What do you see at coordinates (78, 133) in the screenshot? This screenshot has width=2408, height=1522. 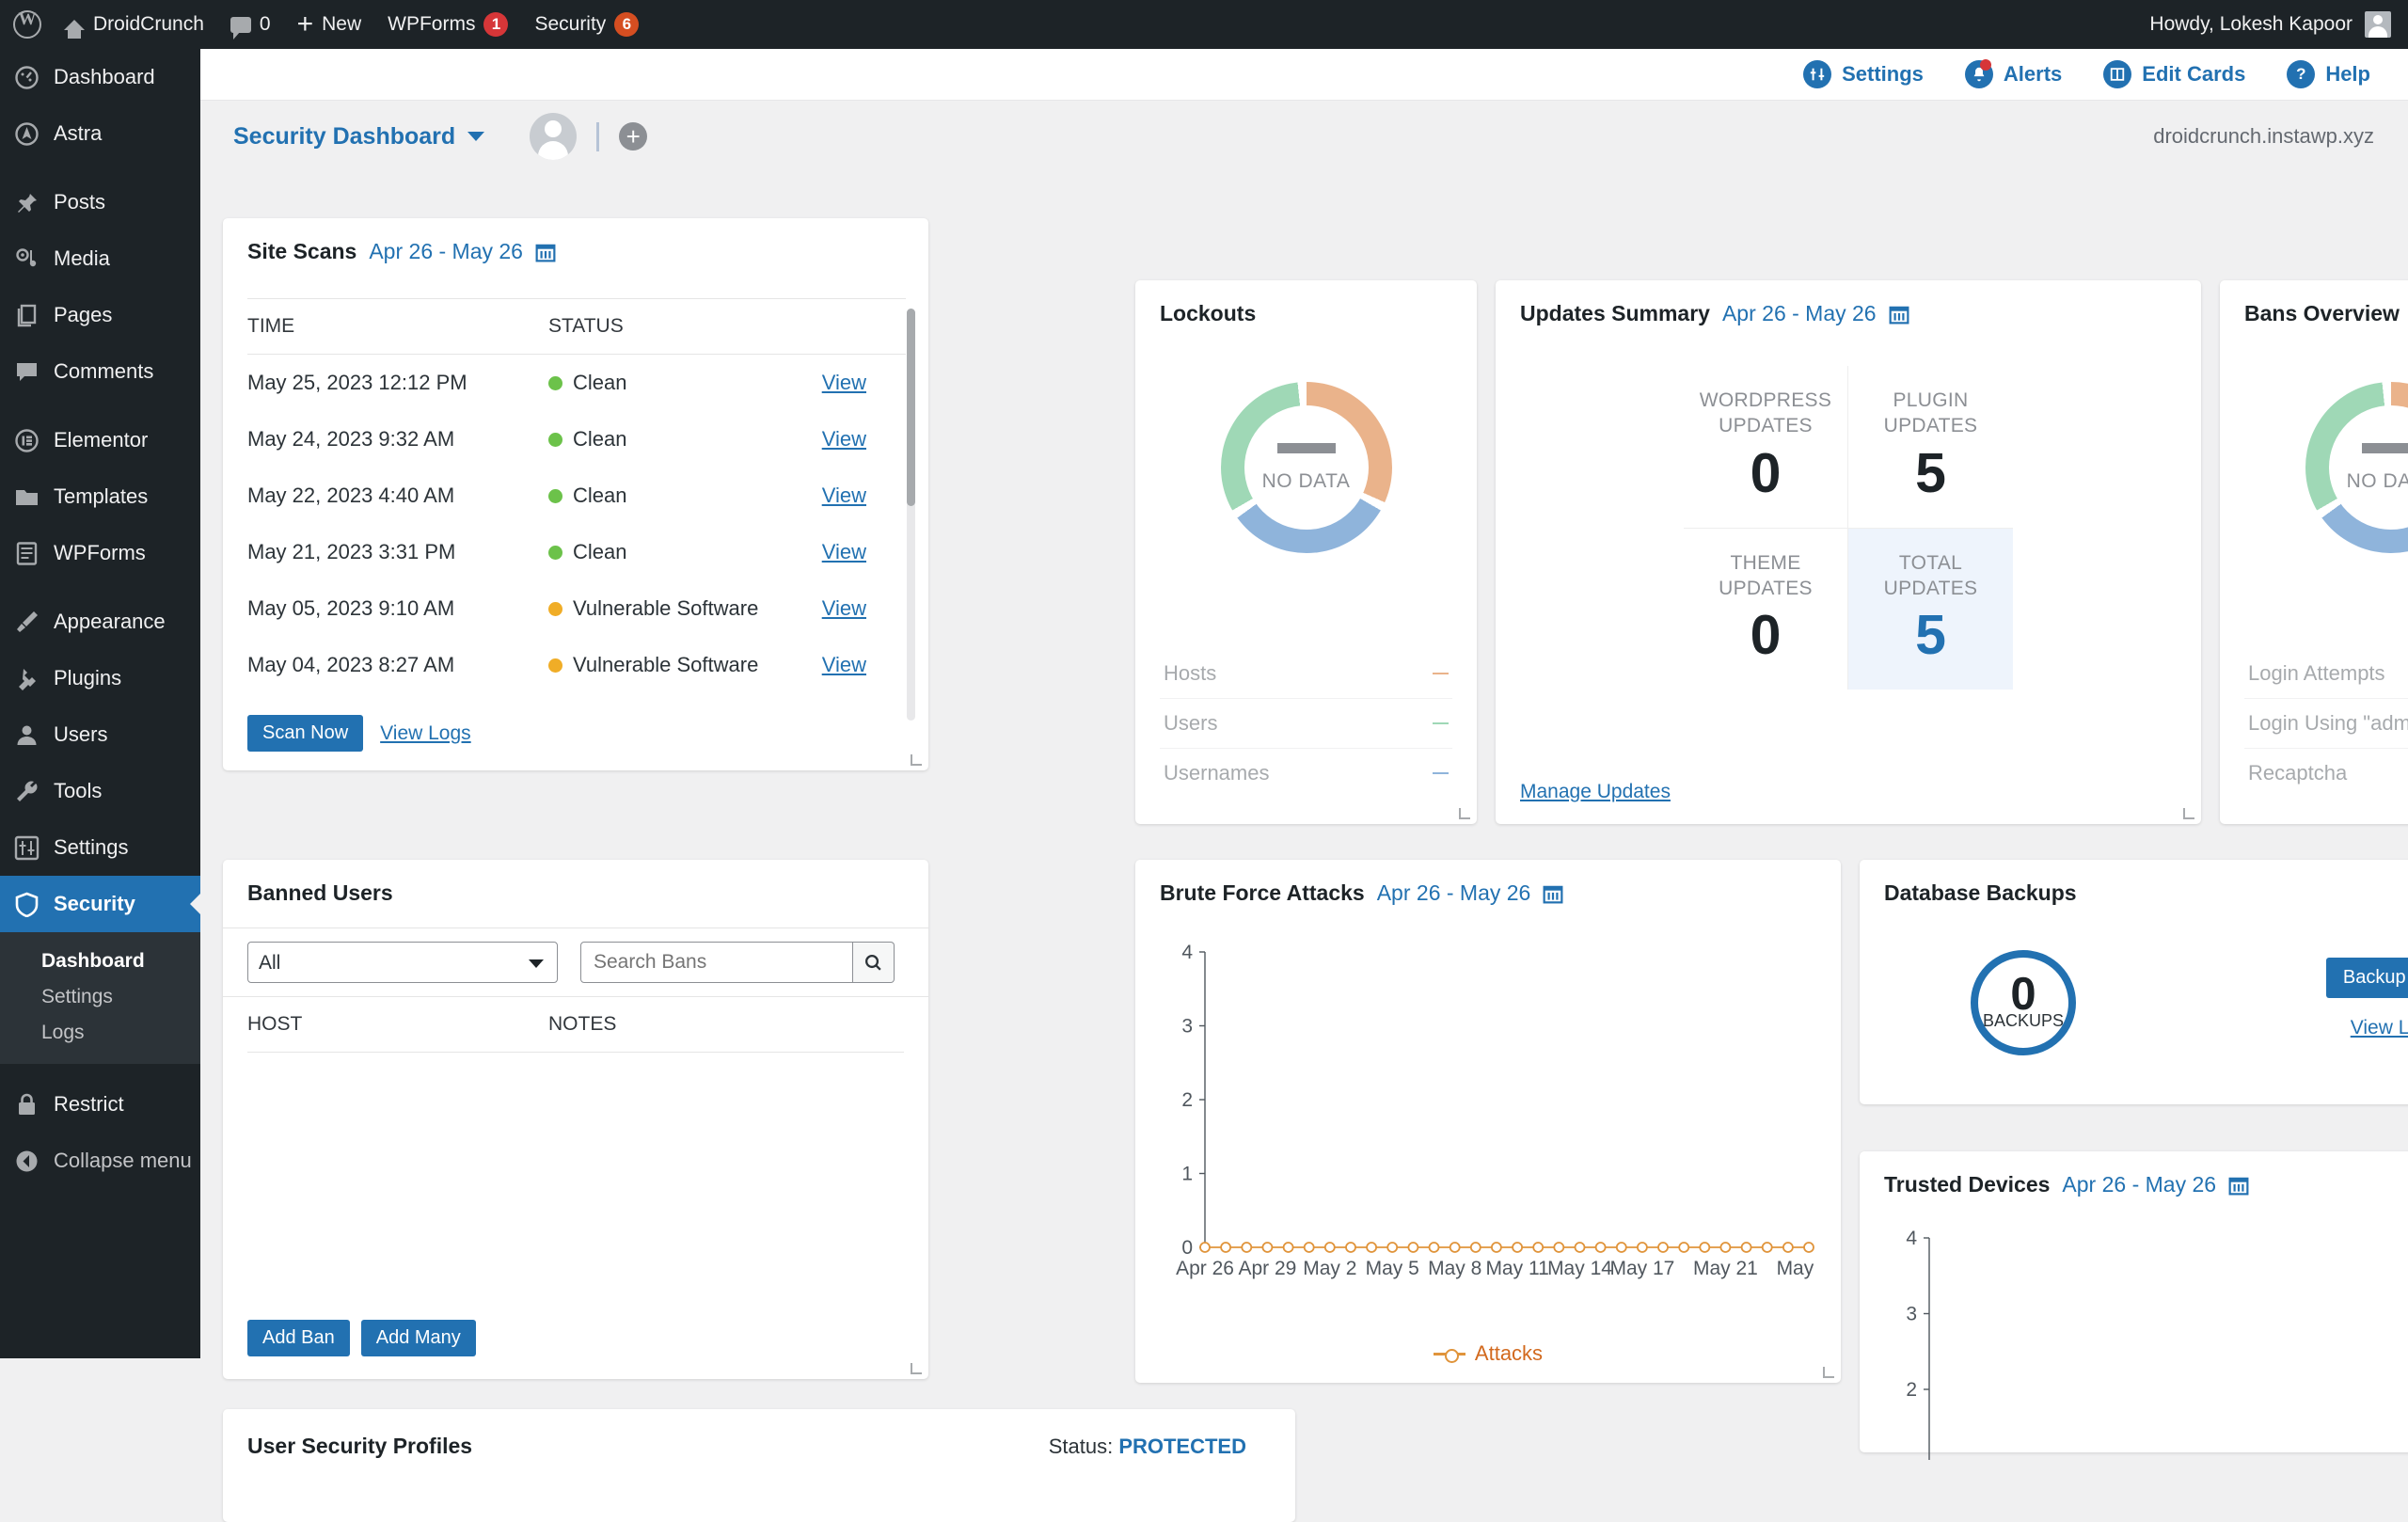 I see `sidebar-item-label: Astra` at bounding box center [78, 133].